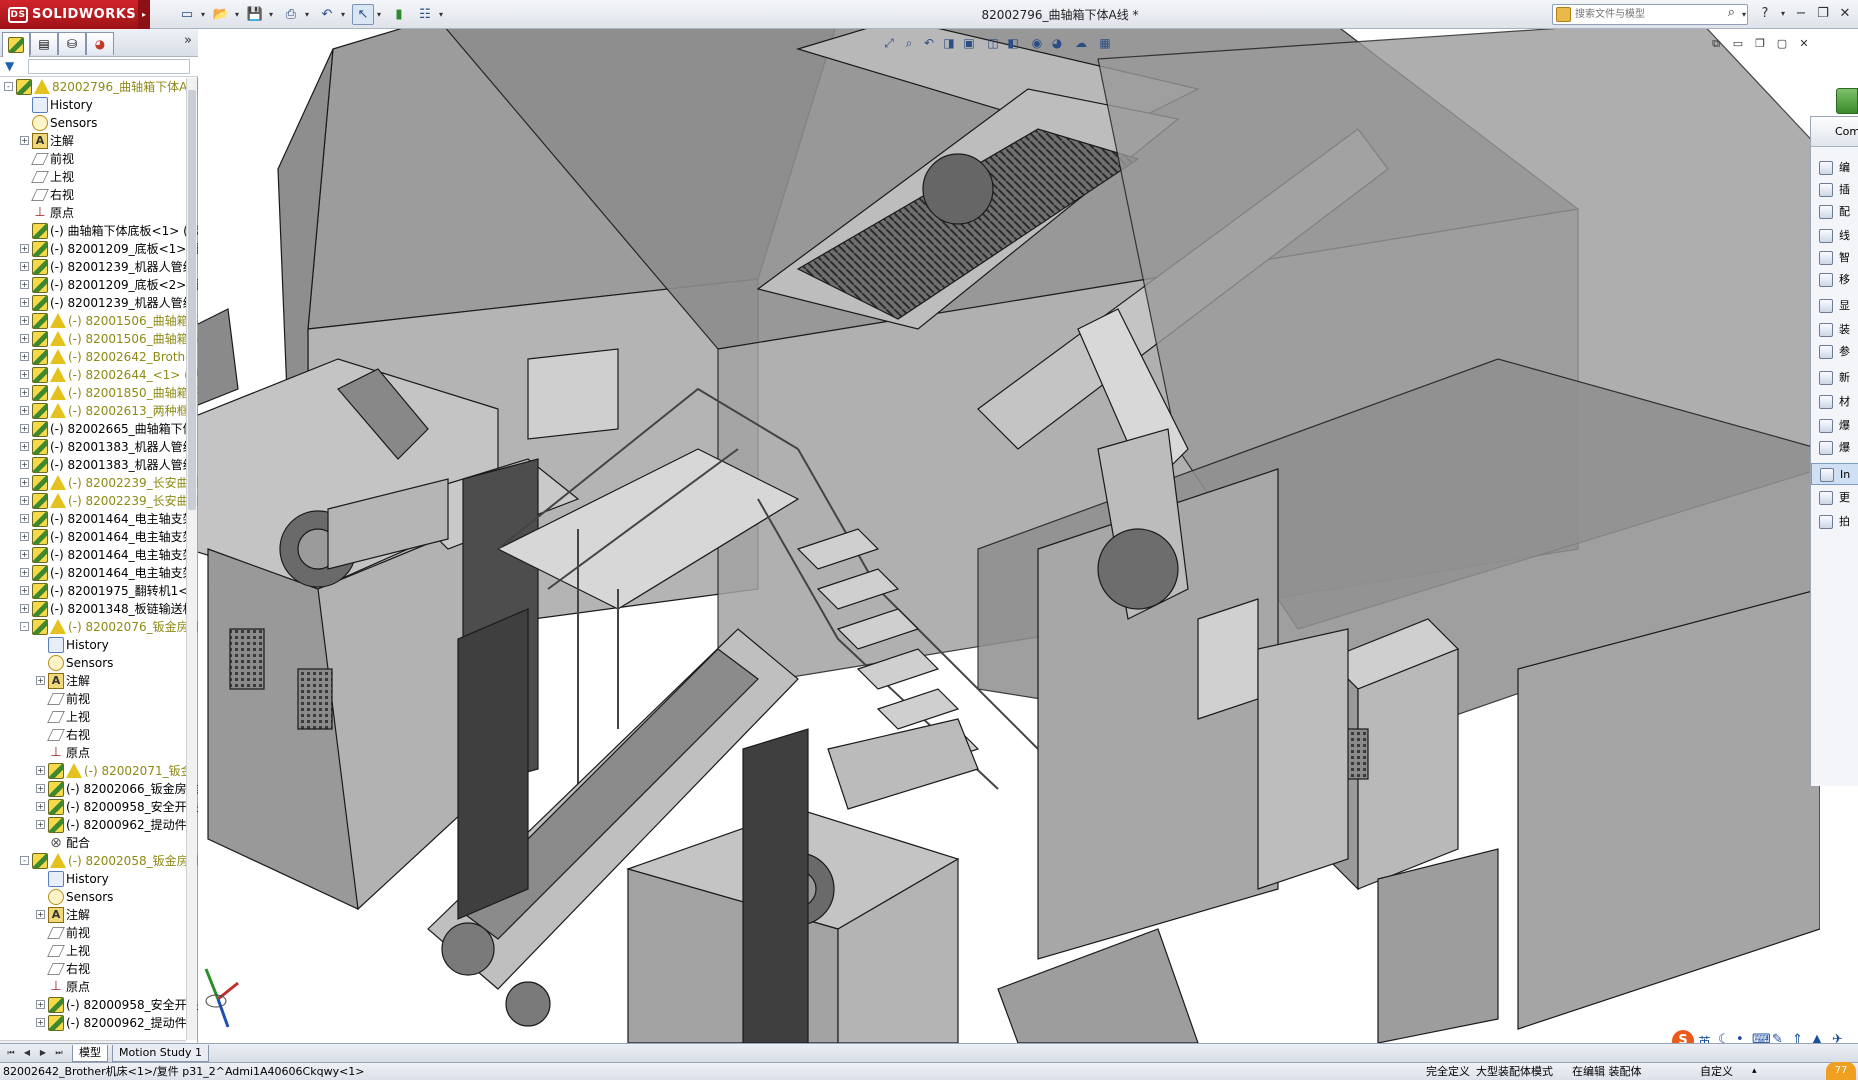 This screenshot has width=1858, height=1080. What do you see at coordinates (69, 14) in the screenshot?
I see `solidworks-logo: DS SOLIDWORKS` at bounding box center [69, 14].